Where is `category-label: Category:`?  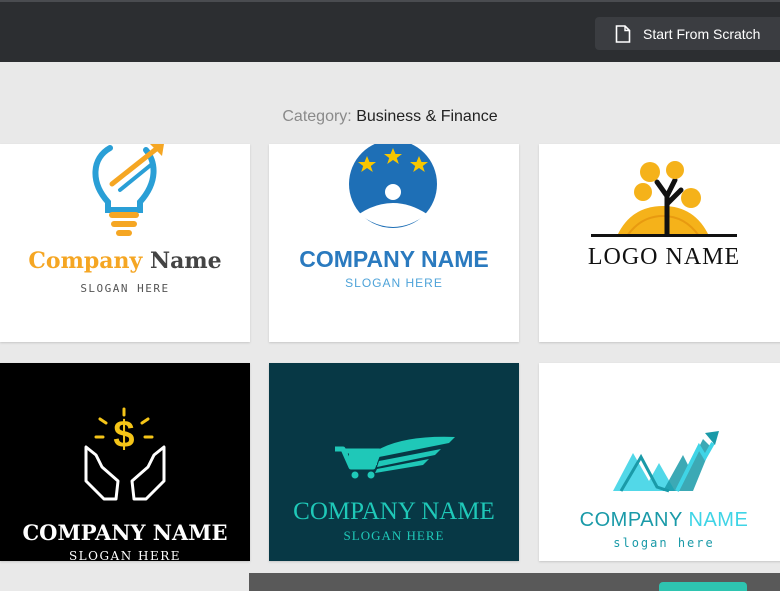
category-label: Category: is located at coordinates (317, 116).